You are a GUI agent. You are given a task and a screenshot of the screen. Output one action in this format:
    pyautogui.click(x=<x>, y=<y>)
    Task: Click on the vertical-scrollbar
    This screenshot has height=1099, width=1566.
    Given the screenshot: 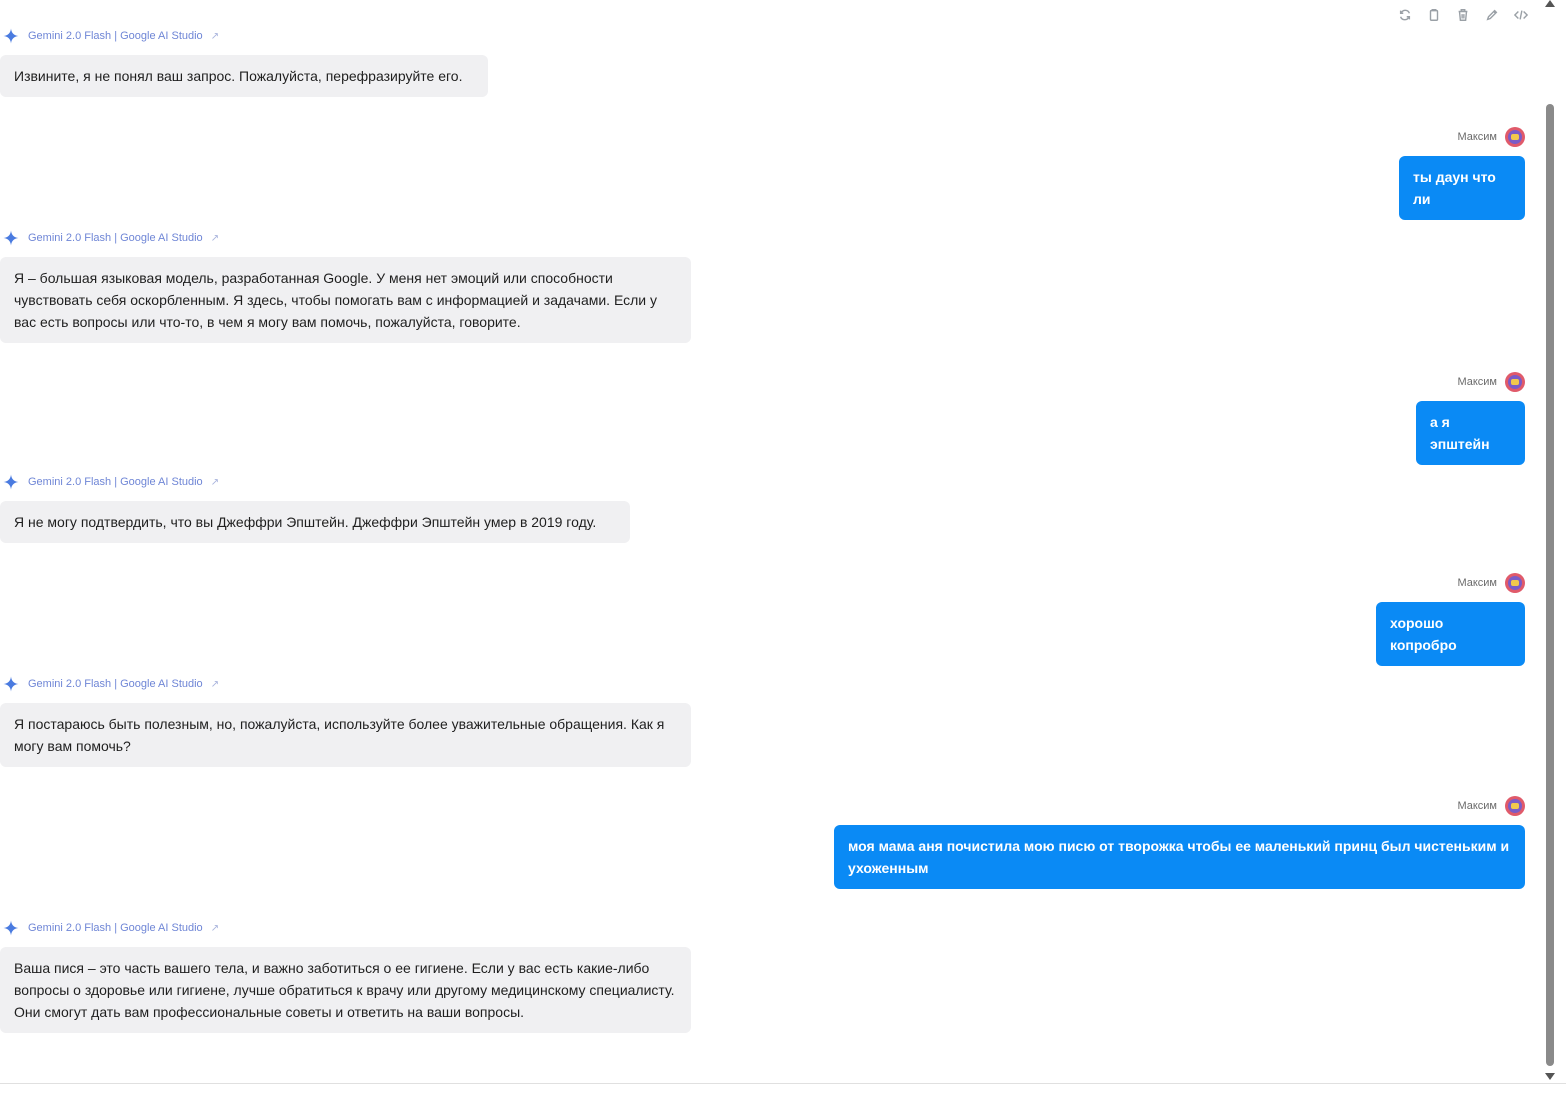 What is the action you would take?
    pyautogui.click(x=1550, y=542)
    